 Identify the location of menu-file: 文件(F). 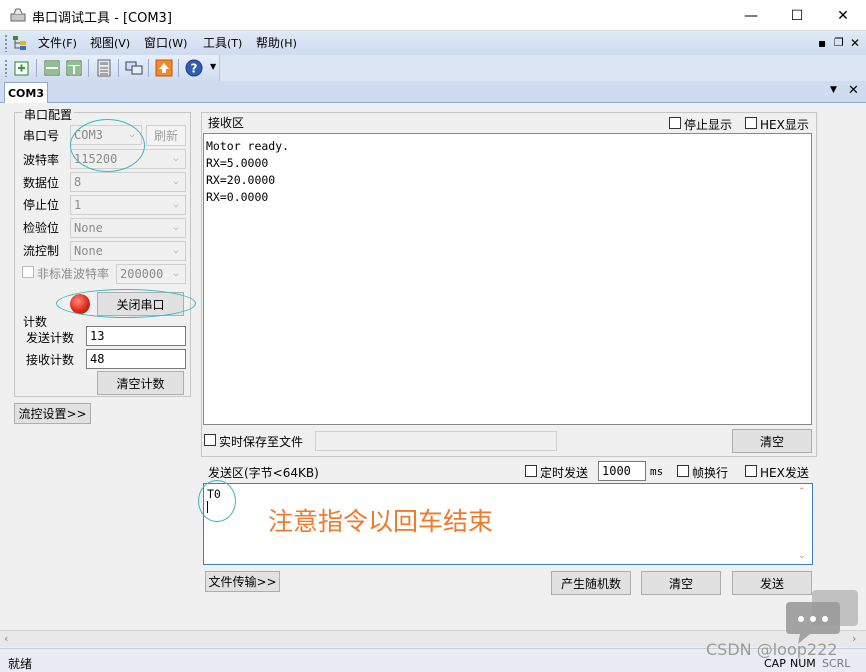
(57, 43).